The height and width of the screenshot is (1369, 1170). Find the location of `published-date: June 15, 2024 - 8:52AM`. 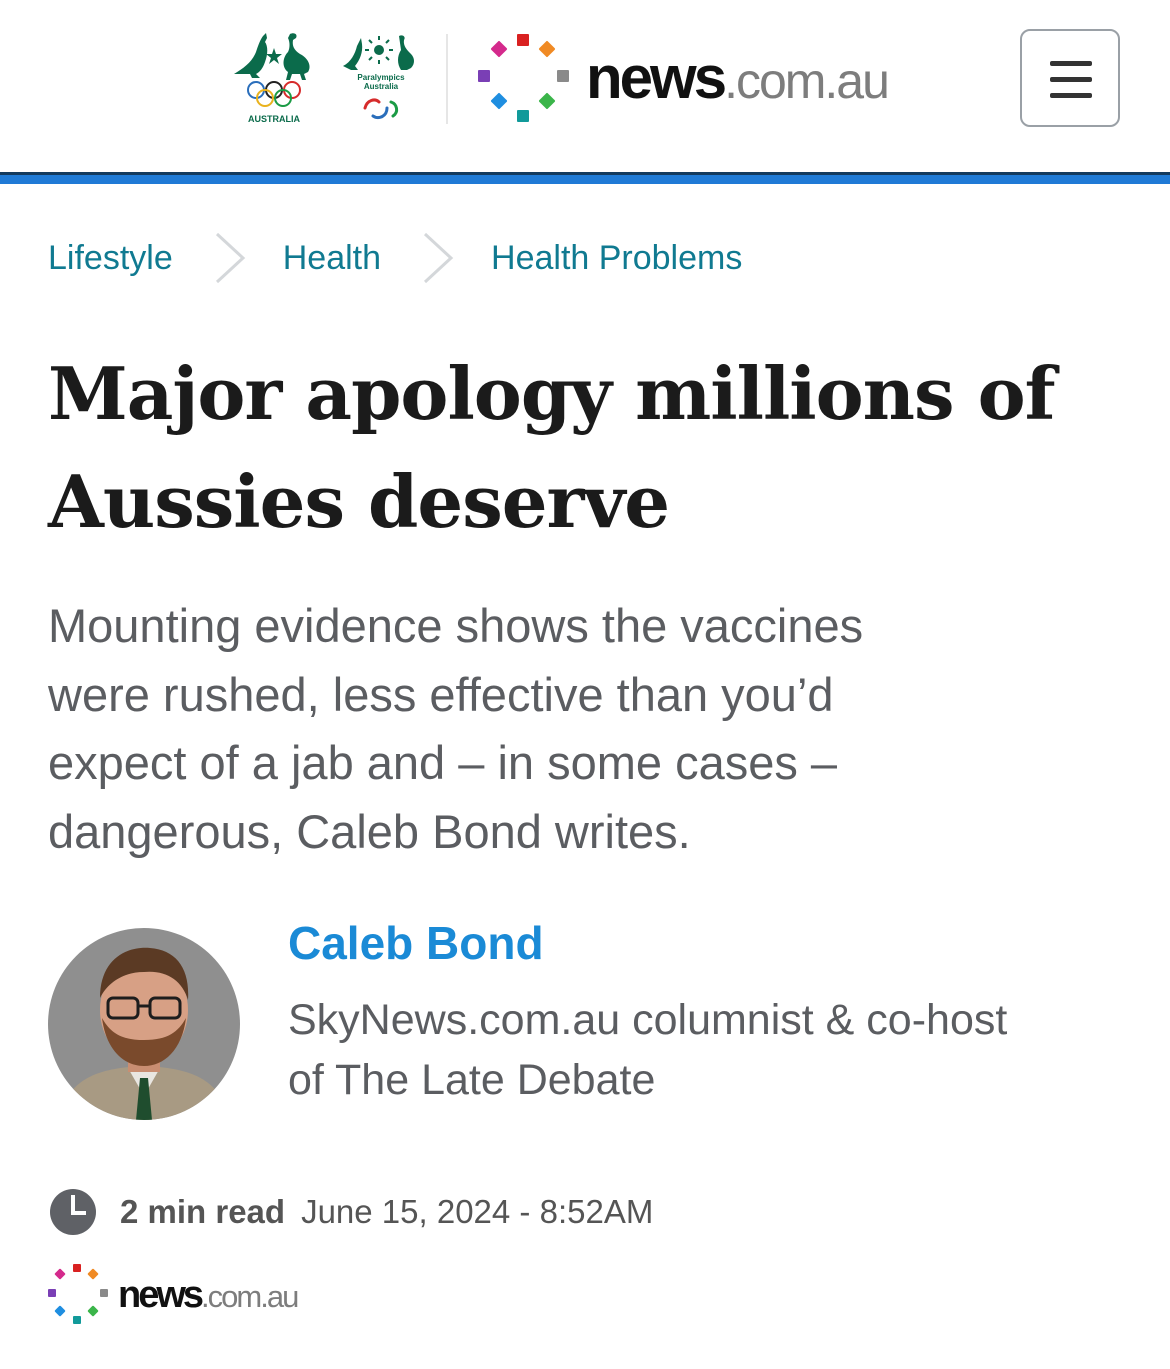

published-date: June 15, 2024 - 8:52AM is located at coordinates (477, 1211).